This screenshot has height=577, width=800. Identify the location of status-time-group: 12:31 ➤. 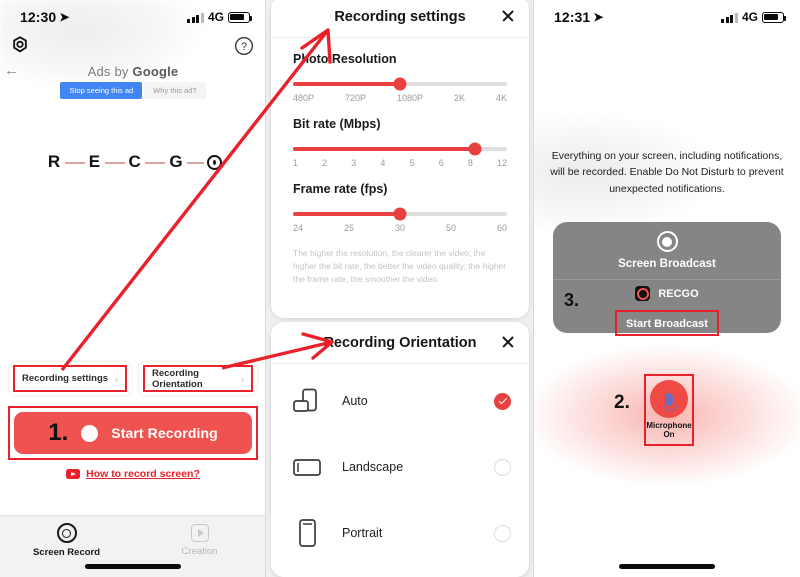
(578, 17).